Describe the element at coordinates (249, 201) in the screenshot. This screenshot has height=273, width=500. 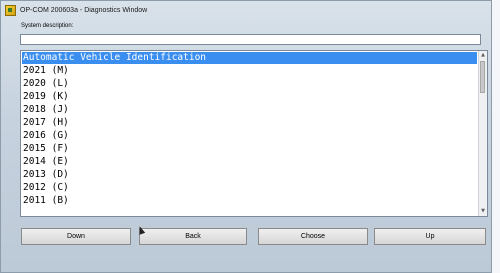
I see `list-item: 2011 (B)` at that location.